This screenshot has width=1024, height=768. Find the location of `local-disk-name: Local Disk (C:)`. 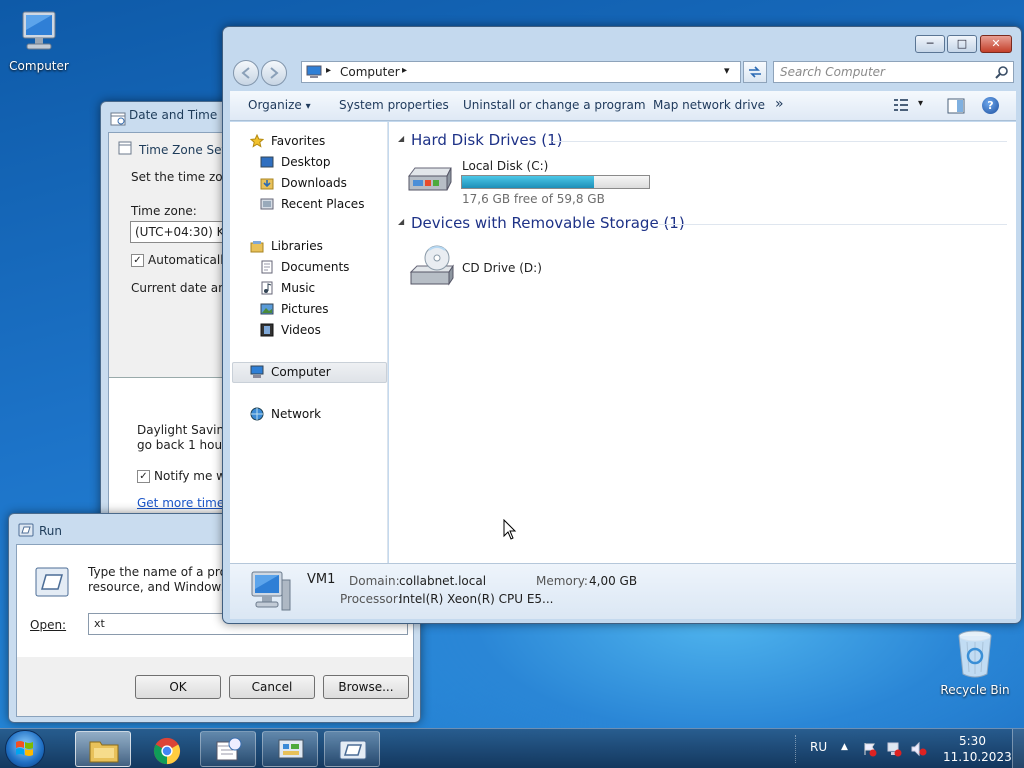

local-disk-name: Local Disk (C:) is located at coordinates (505, 166).